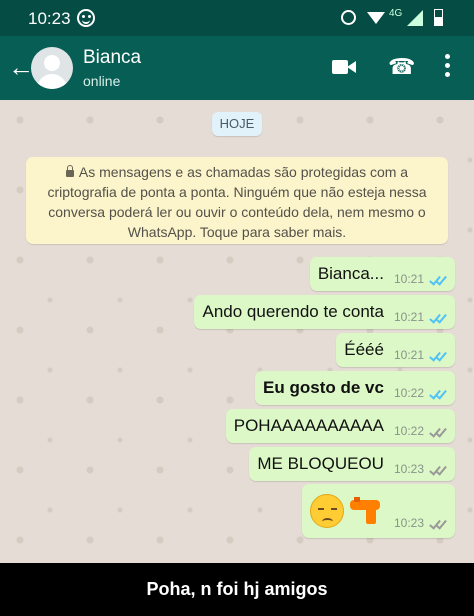  Describe the element at coordinates (364, 349) in the screenshot. I see `message-text: Éééé` at that location.